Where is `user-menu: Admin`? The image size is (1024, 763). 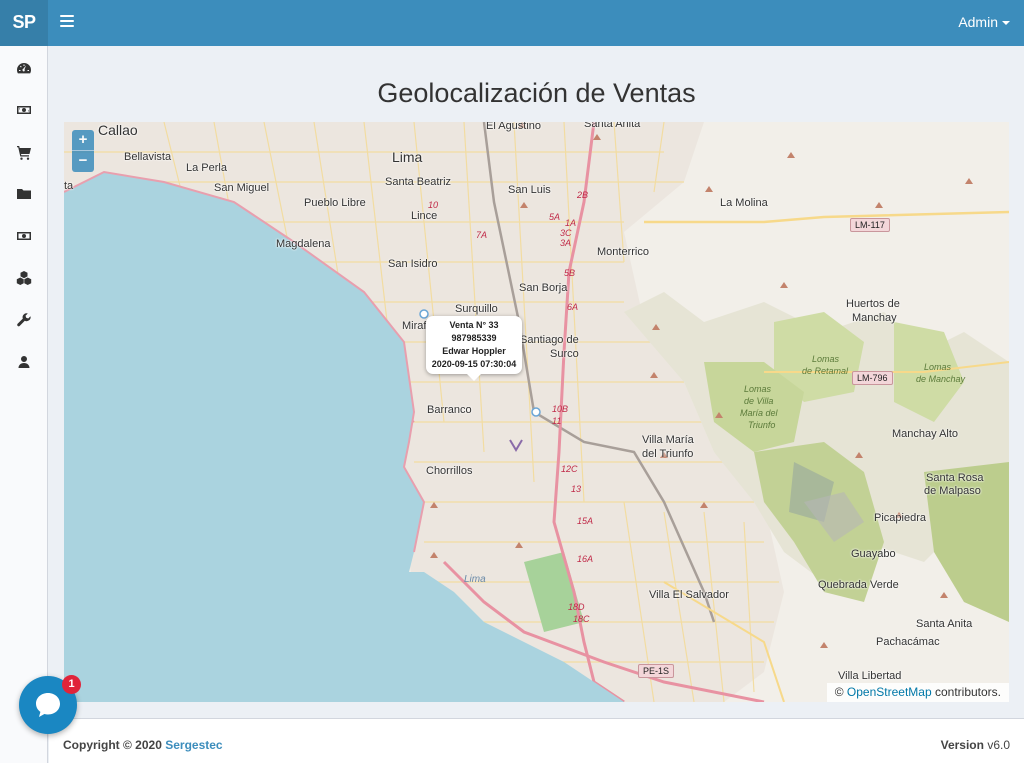 user-menu: Admin is located at coordinates (984, 23).